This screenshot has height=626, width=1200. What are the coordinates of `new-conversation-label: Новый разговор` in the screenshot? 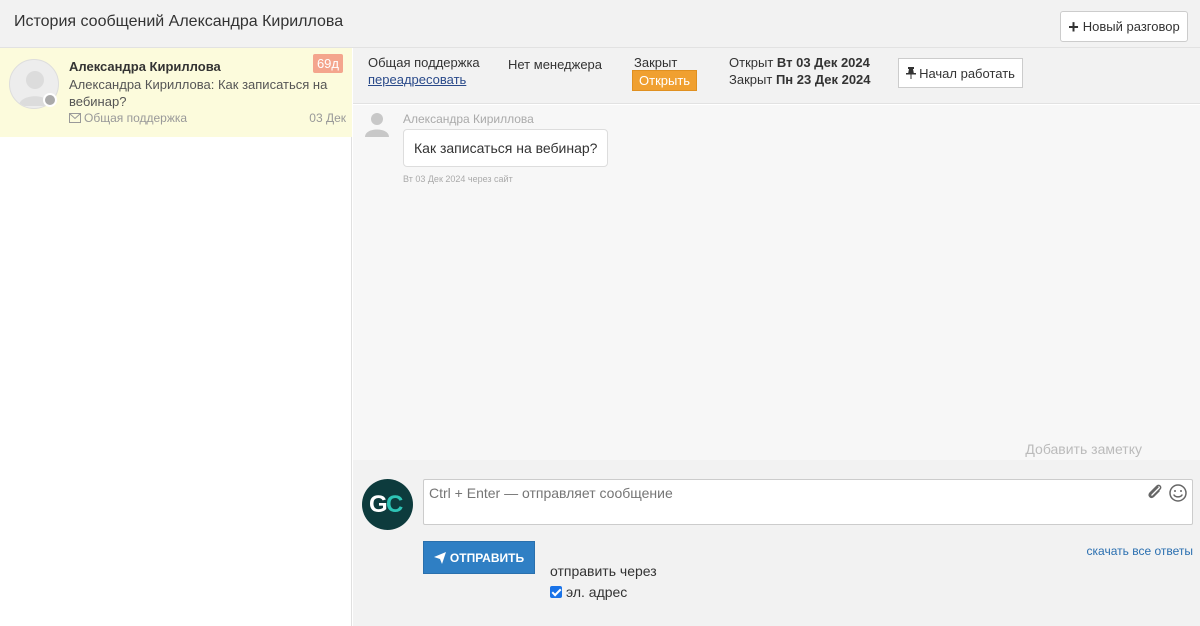 It's located at (1131, 26).